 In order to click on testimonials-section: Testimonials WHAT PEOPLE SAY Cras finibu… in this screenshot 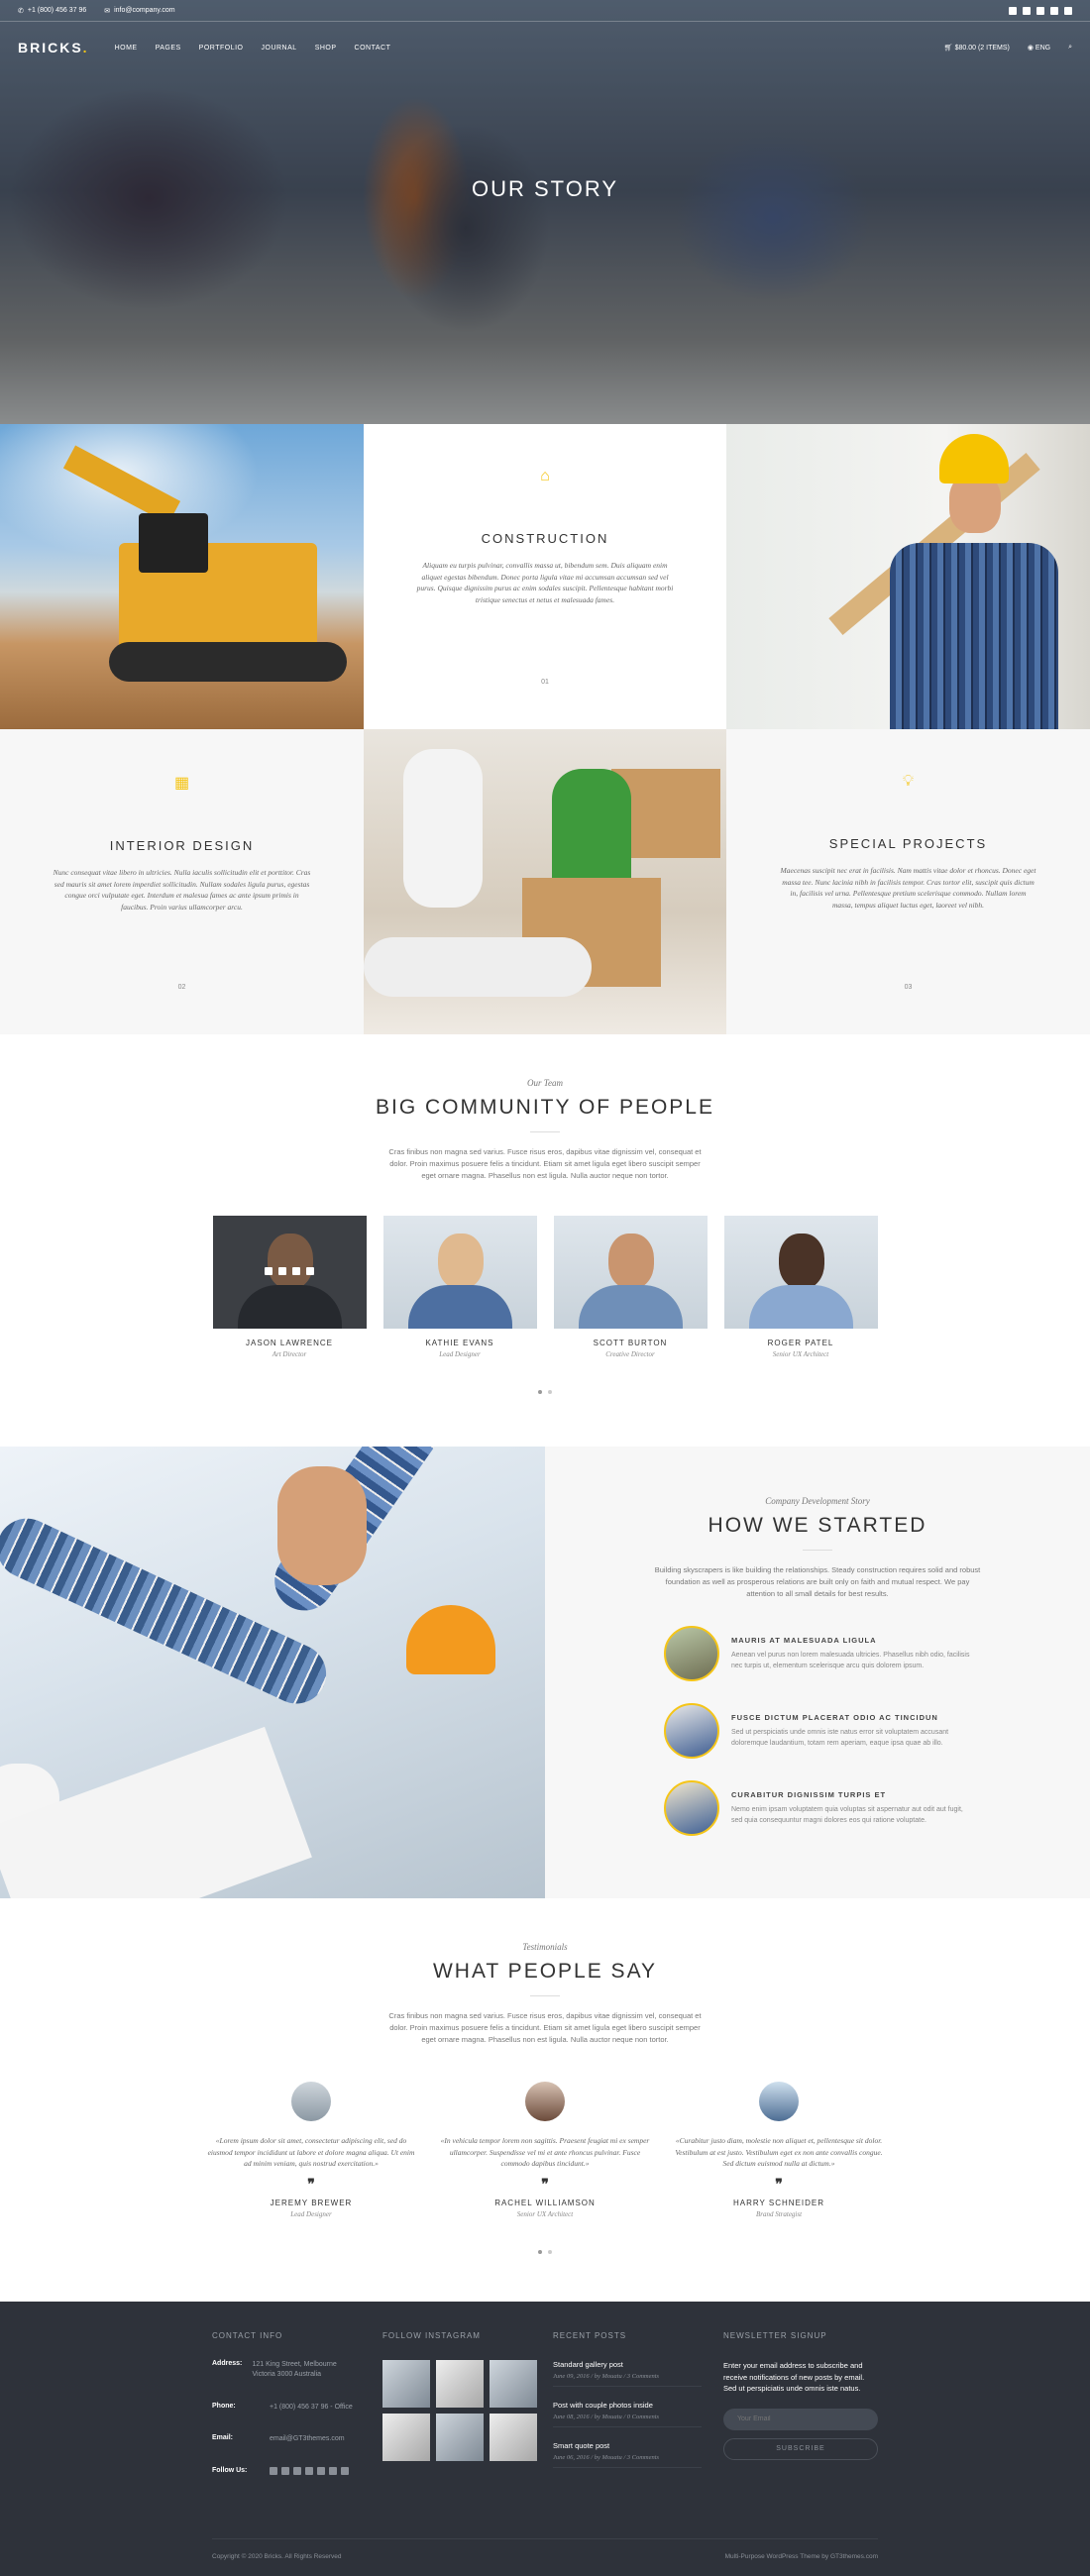, I will do `click(545, 2076)`.